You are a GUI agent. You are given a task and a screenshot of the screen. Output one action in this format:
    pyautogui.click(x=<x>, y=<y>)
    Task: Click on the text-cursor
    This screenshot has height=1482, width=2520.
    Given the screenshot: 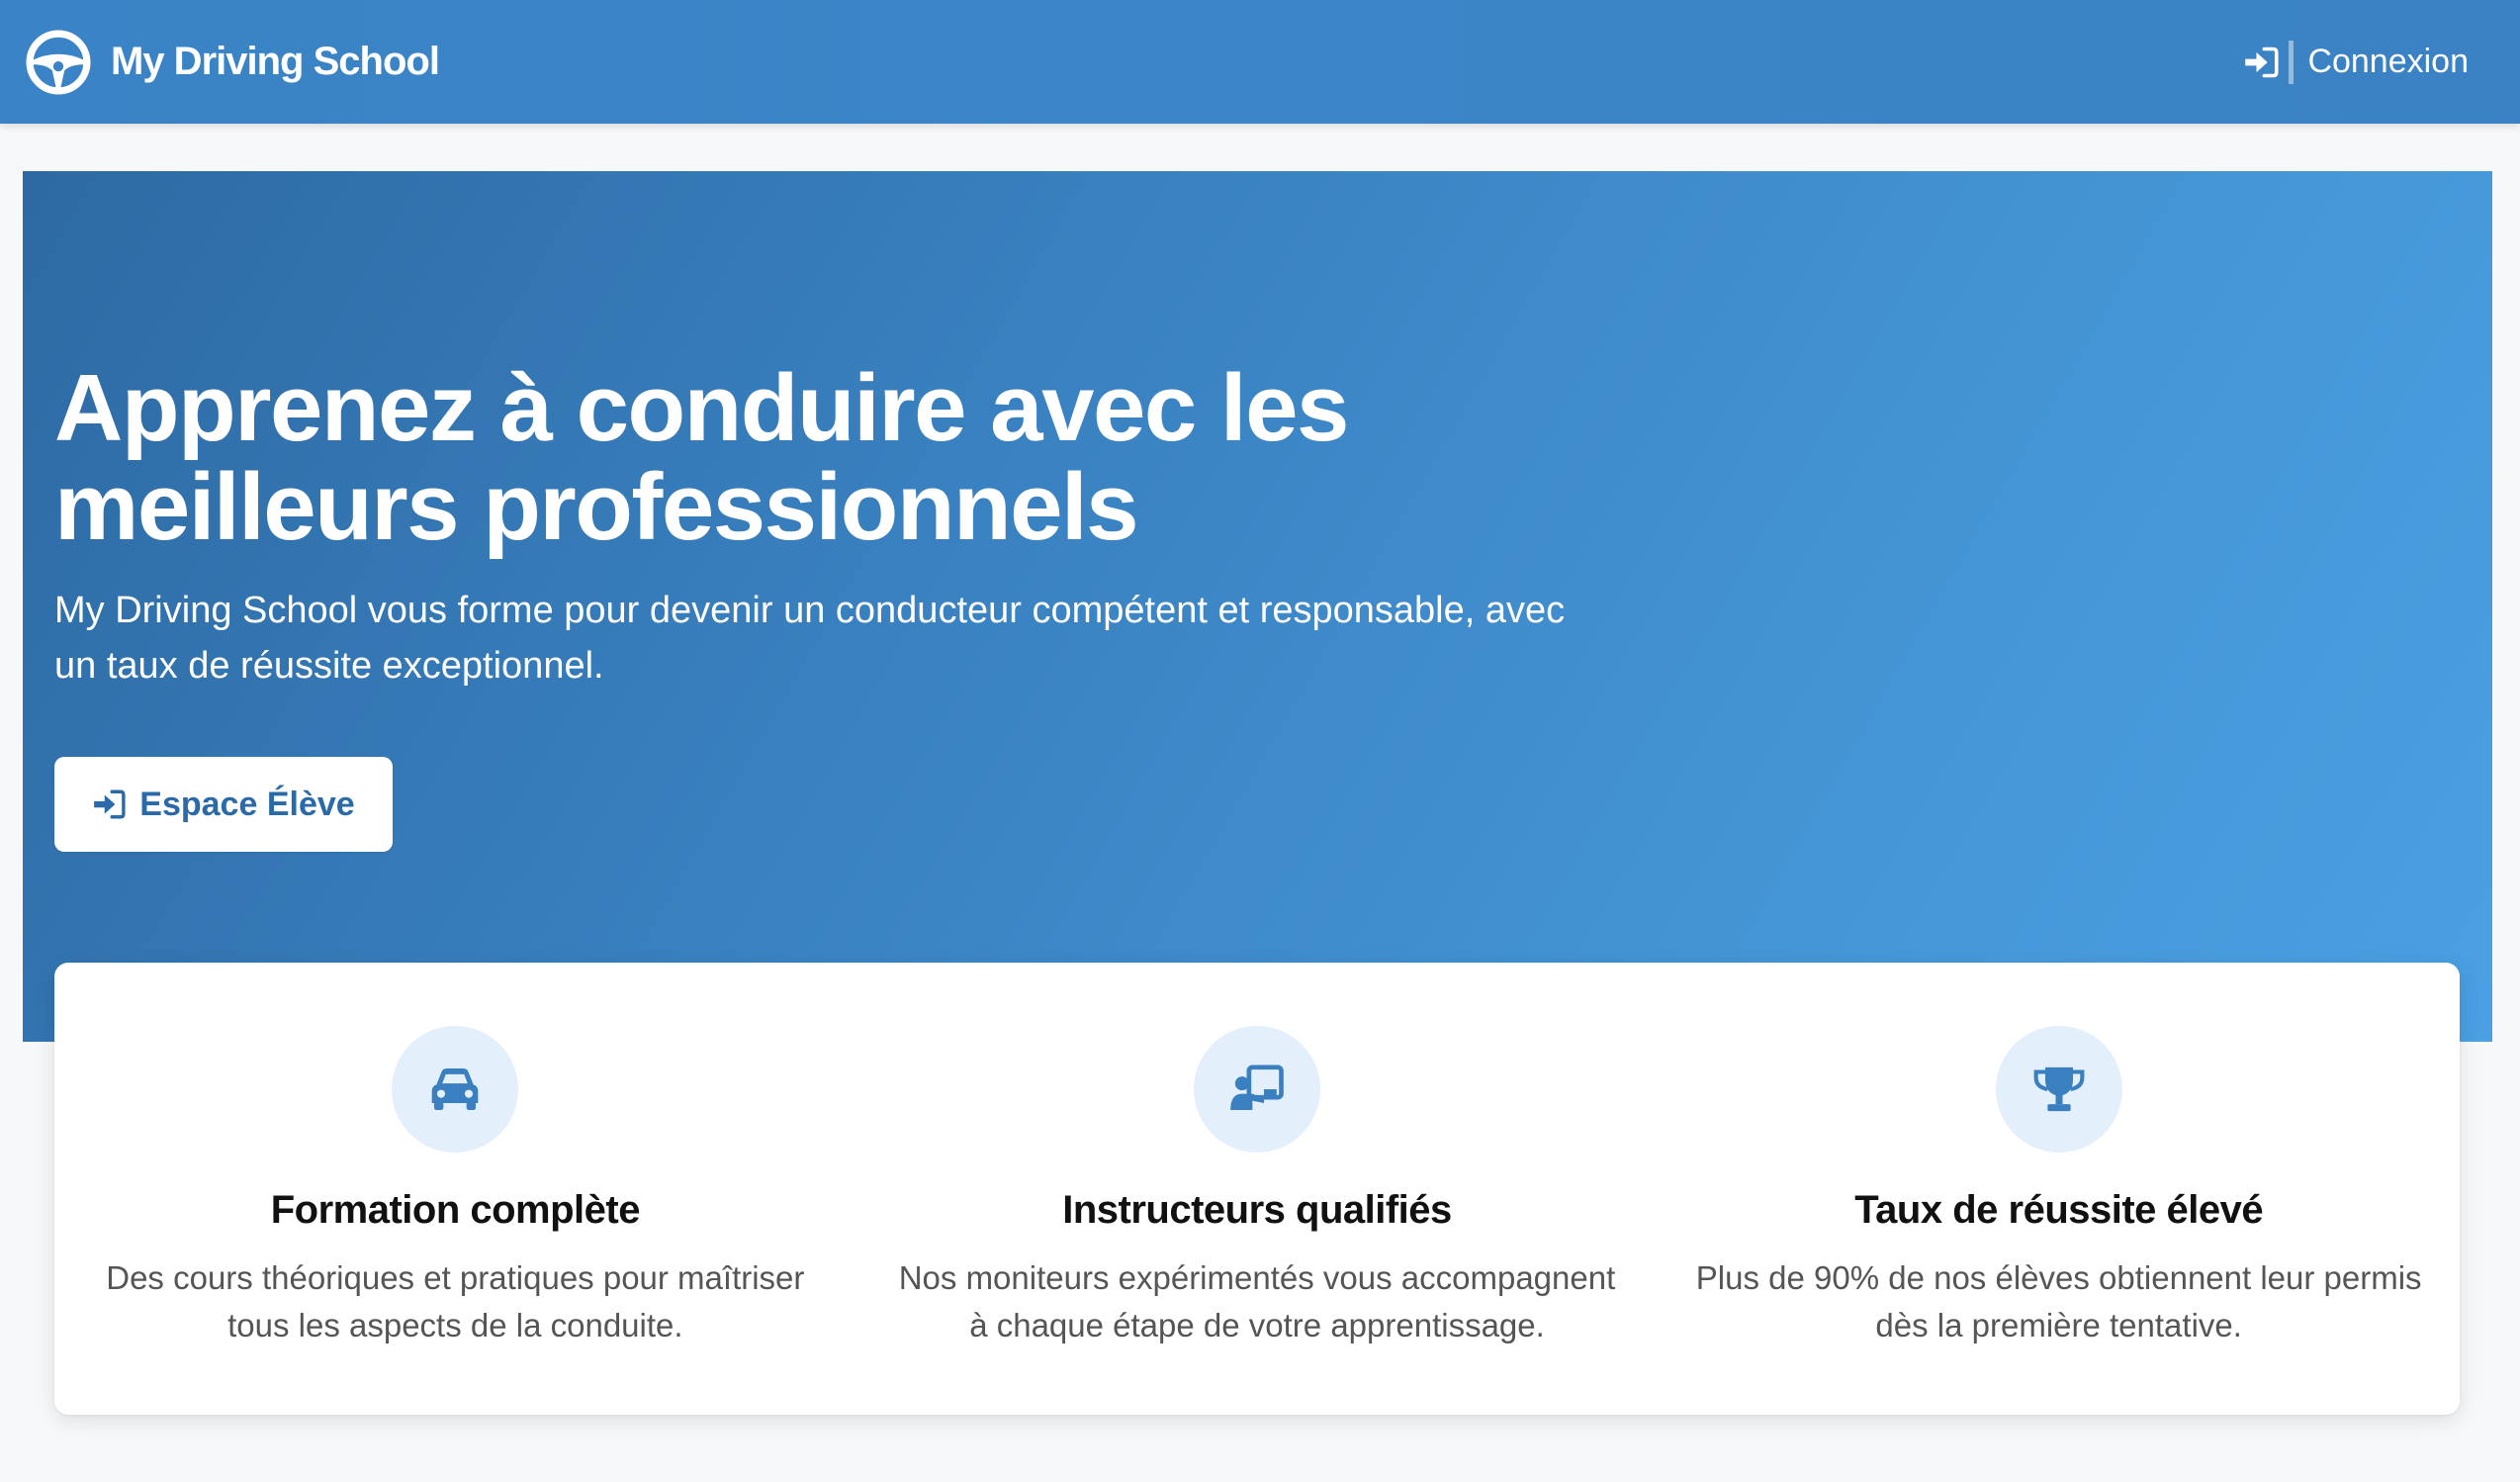 What is the action you would take?
    pyautogui.click(x=2292, y=62)
    